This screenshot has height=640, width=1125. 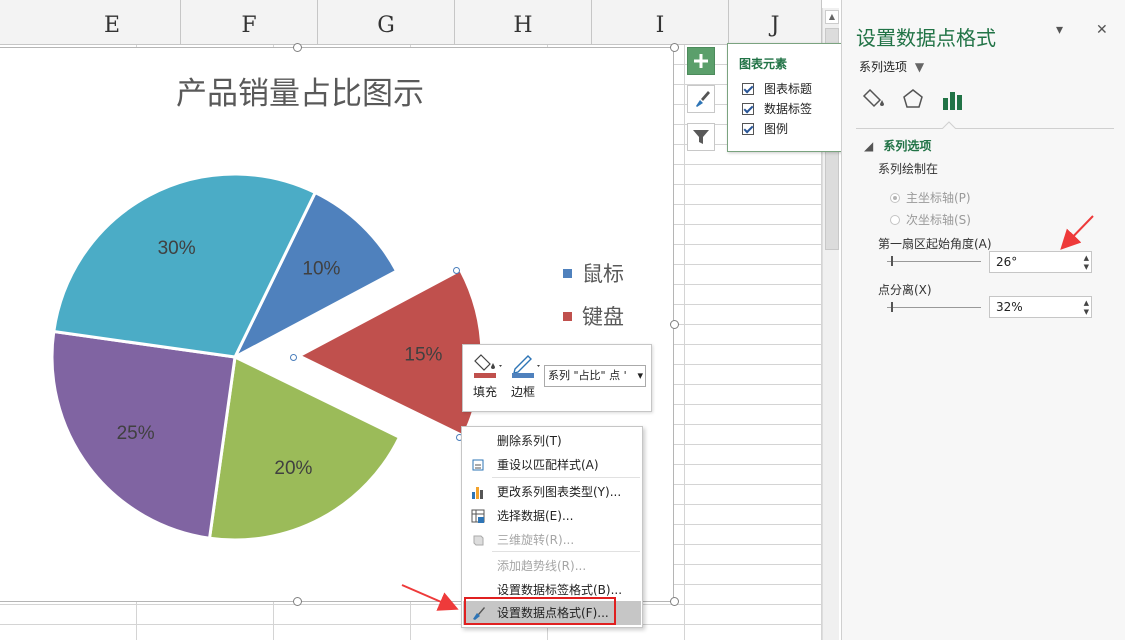 What do you see at coordinates (293, 357) in the screenshot?
I see `point-handle-center` at bounding box center [293, 357].